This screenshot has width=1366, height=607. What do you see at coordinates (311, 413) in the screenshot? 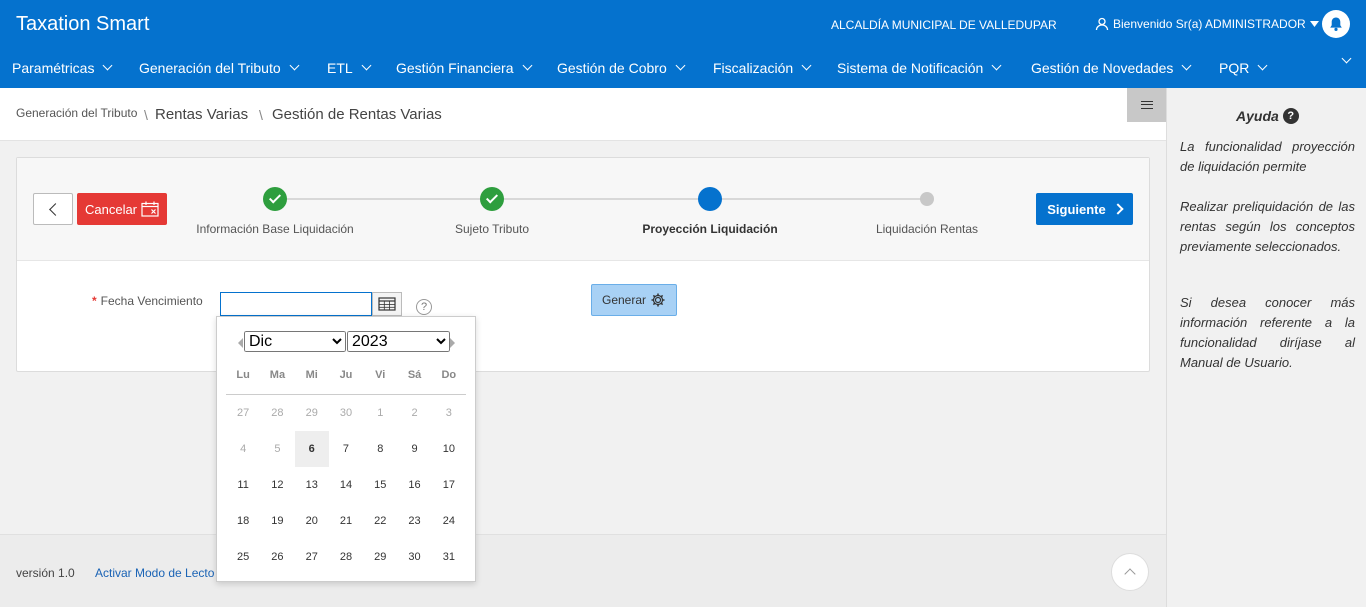
I see `day-cell-other-month: 29` at bounding box center [311, 413].